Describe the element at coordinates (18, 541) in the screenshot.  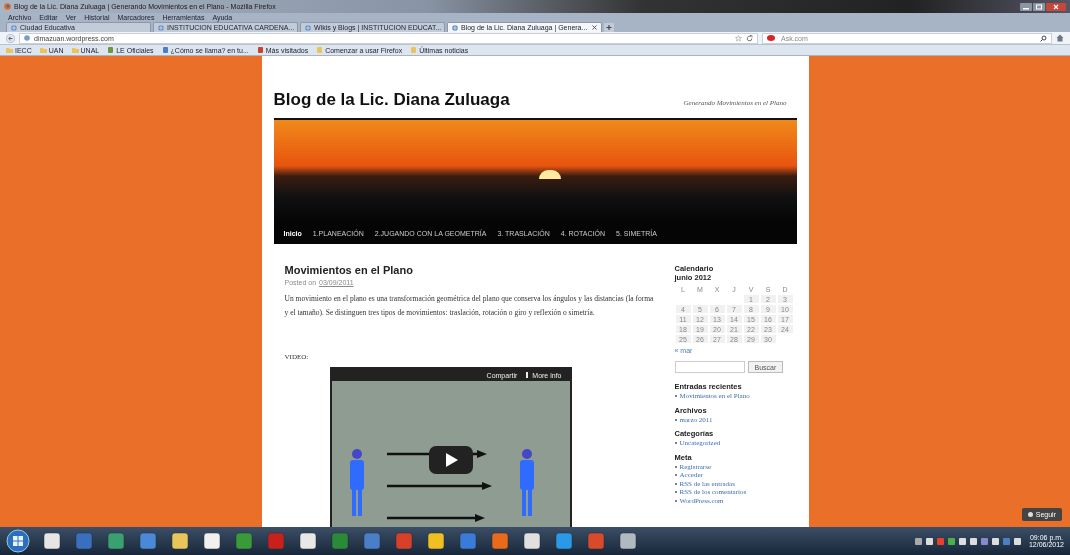
I see `start-button-icon` at that location.